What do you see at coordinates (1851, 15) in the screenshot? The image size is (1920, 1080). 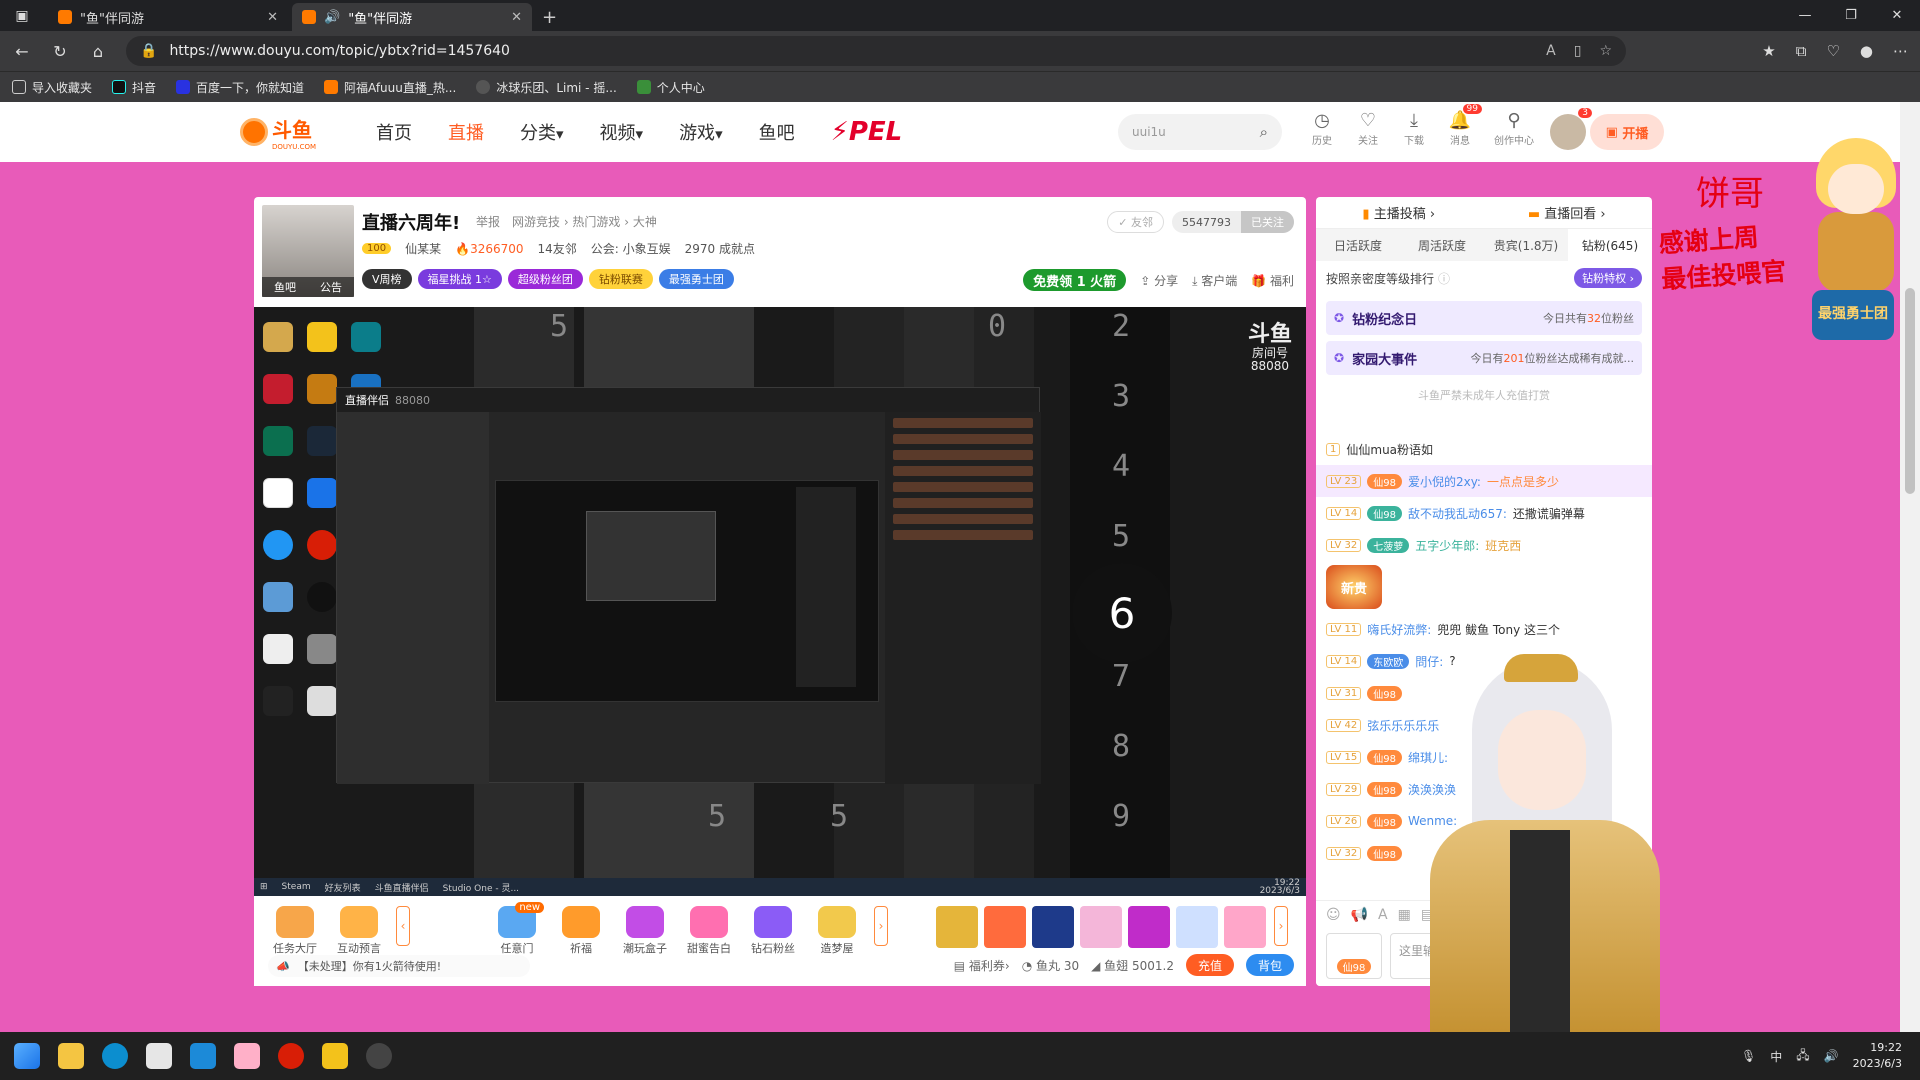 I see `restore-icon: ❐` at bounding box center [1851, 15].